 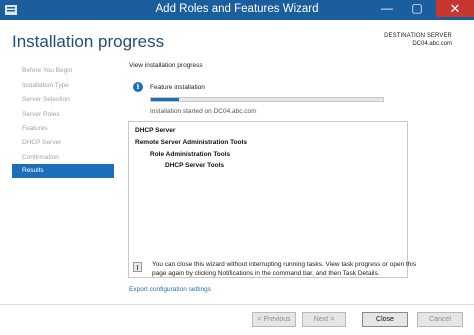 I want to click on previous-button: < Previous, so click(x=274, y=319).